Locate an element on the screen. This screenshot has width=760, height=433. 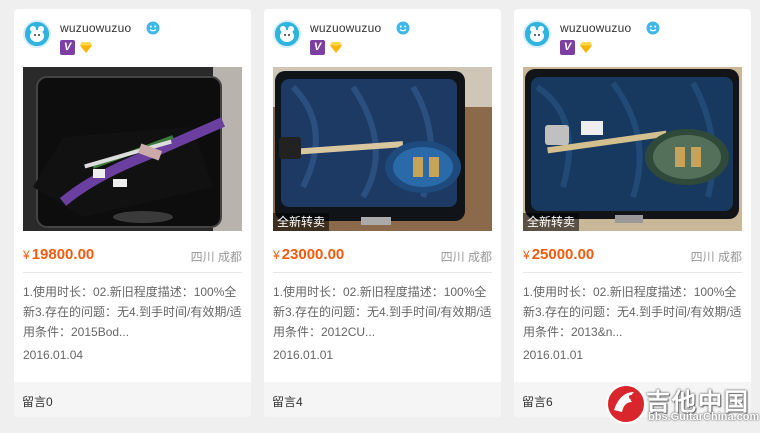
card-footer: 留言0 is located at coordinates (132, 399).